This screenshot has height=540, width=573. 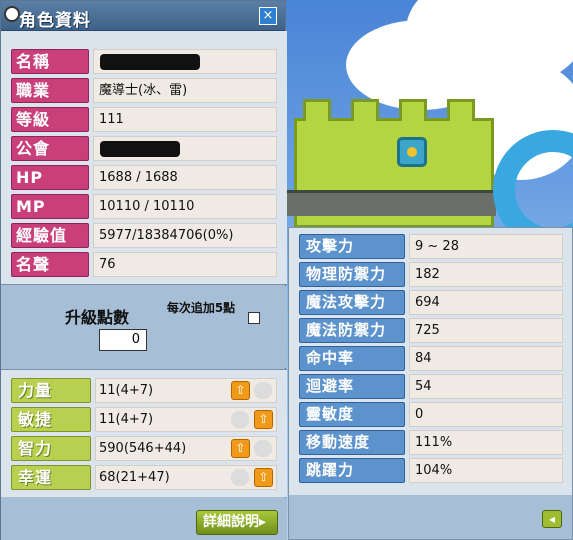 What do you see at coordinates (552, 519) in the screenshot?
I see `back-arrow-icon: ◂` at bounding box center [552, 519].